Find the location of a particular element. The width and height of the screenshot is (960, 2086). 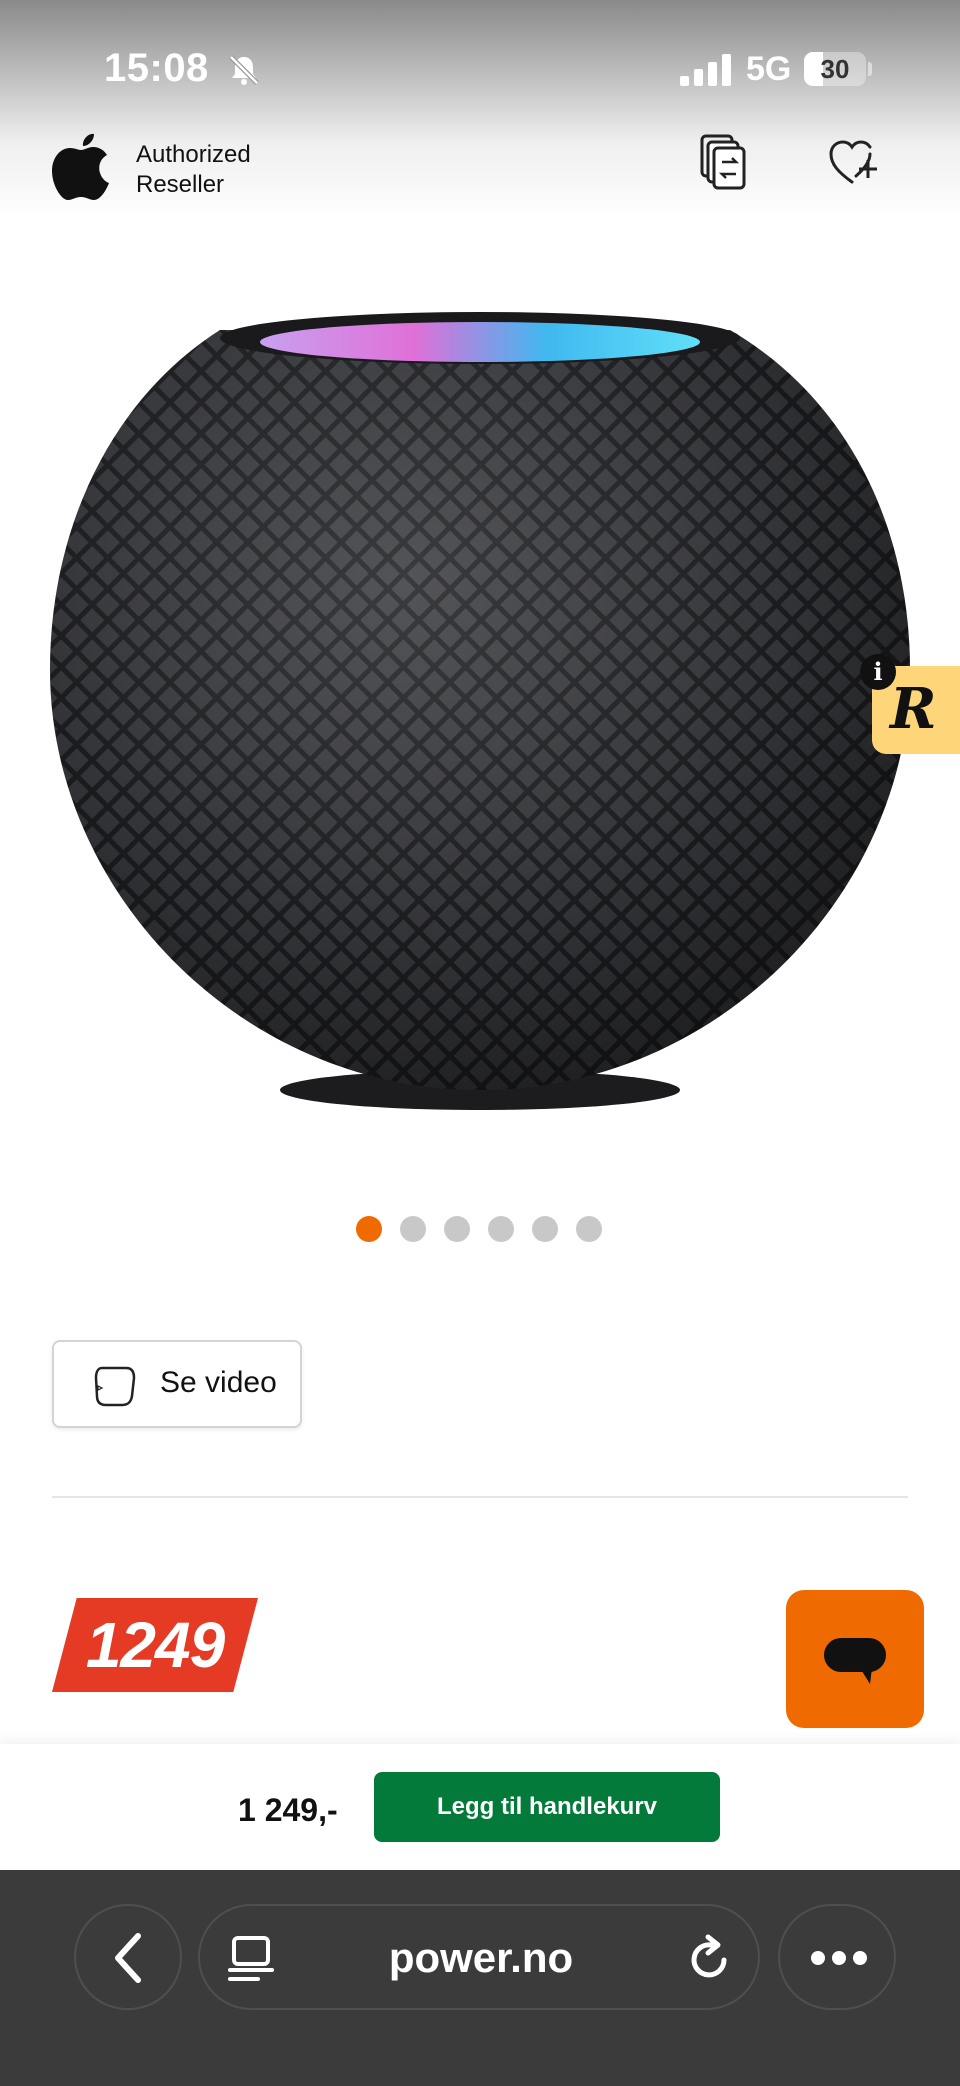

reseller-line-2: Reseller is located at coordinates (180, 184).